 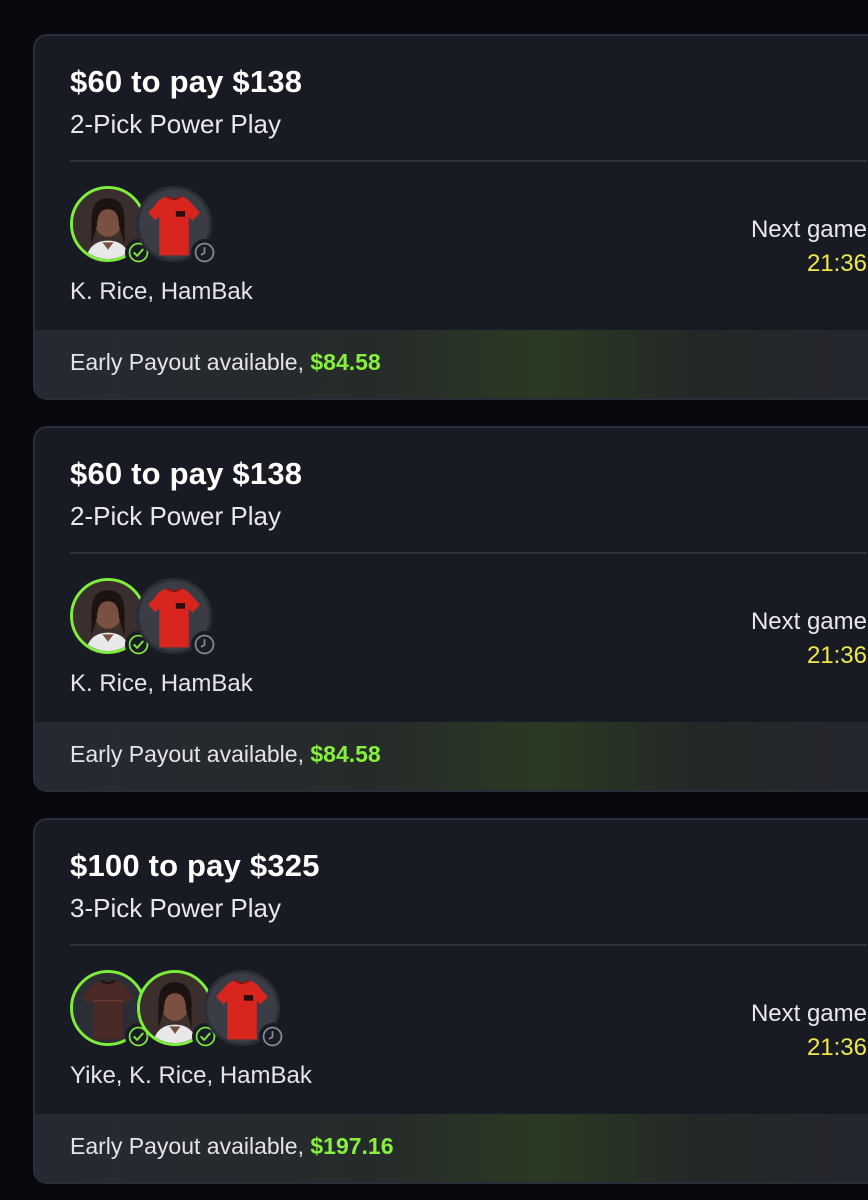 I want to click on early-payout-amount: $197.16, so click(x=352, y=1146).